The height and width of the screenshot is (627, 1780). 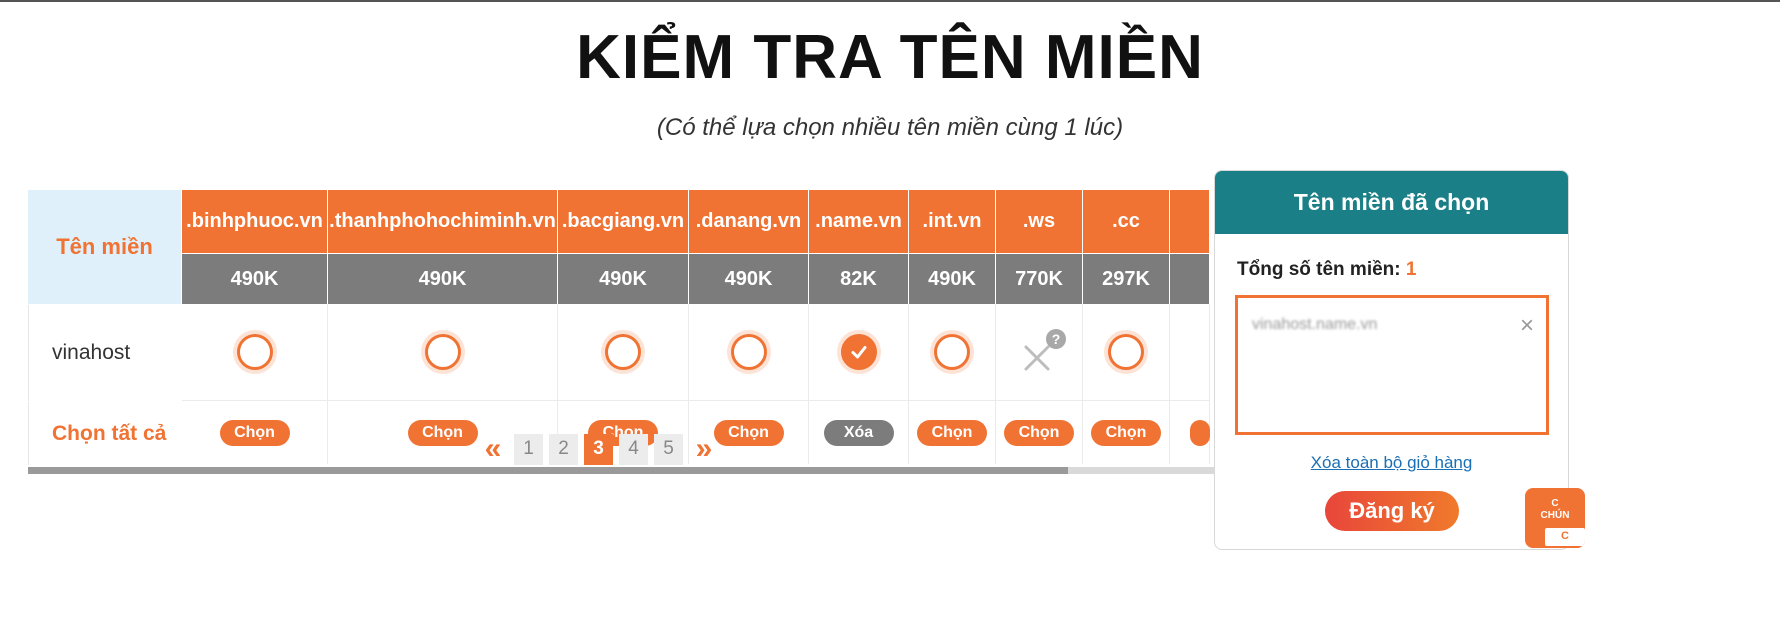 I want to click on extension-column, so click(x=1190, y=327).